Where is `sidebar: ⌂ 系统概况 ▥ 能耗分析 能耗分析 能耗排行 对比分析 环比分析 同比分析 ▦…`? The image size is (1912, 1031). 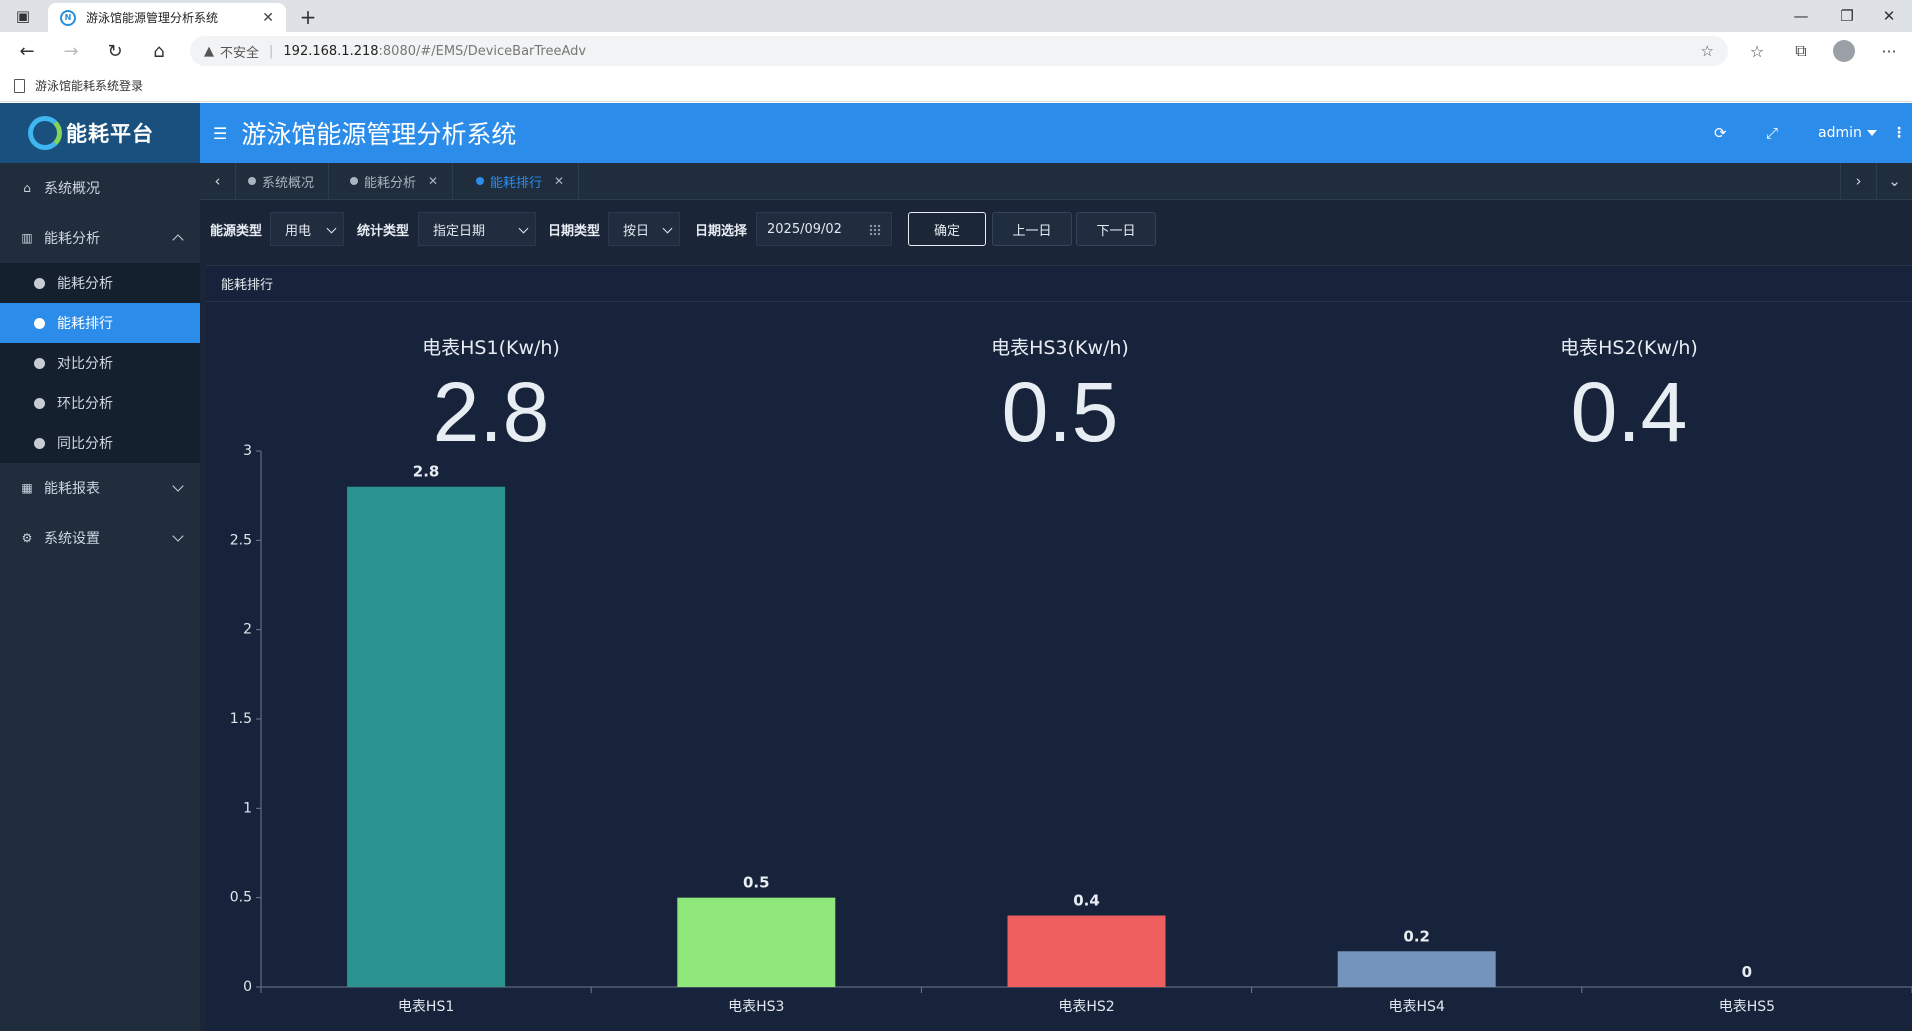
sidebar: ⌂ 系统概况 ▥ 能耗分析 能耗分析 能耗排行 对比分析 环比分析 同比分析 ▦… is located at coordinates (100, 597).